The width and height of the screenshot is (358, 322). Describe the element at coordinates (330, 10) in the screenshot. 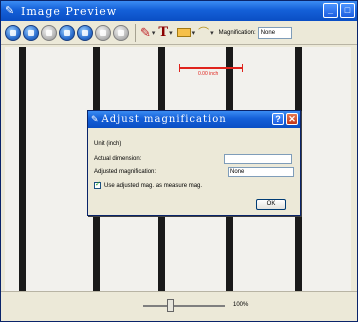

I see `minimize-button: _` at that location.